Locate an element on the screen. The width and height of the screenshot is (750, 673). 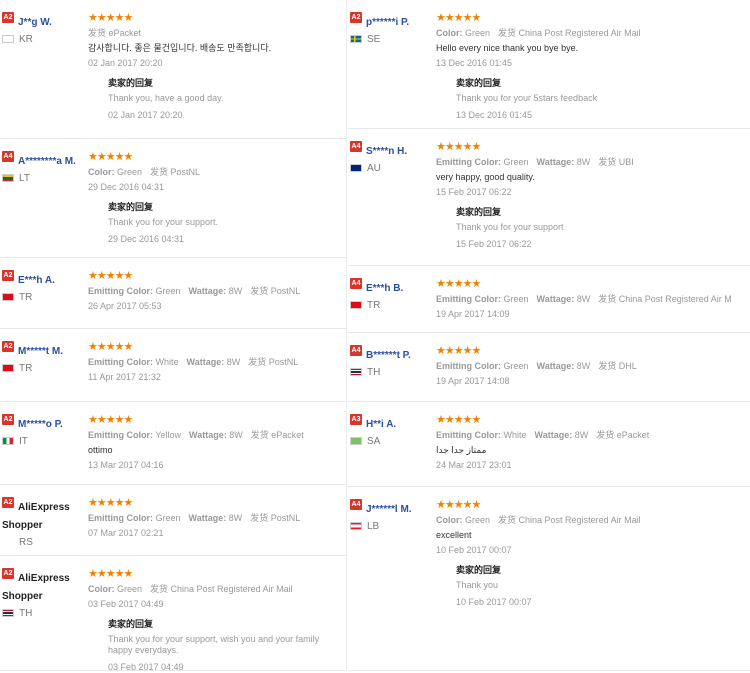
review-date: 13 Mar 2017 04:16 is located at coordinates (126, 465).